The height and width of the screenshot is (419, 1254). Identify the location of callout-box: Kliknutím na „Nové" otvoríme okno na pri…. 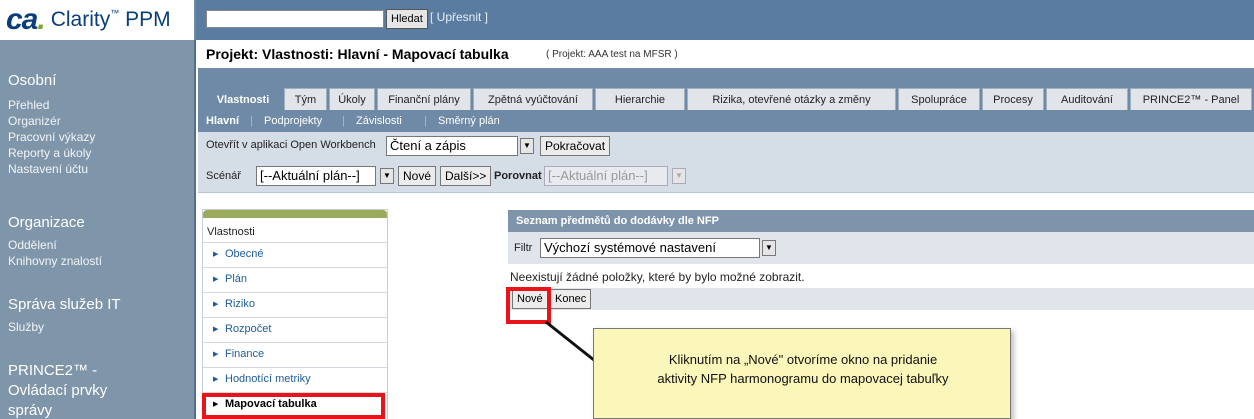
(802, 373).